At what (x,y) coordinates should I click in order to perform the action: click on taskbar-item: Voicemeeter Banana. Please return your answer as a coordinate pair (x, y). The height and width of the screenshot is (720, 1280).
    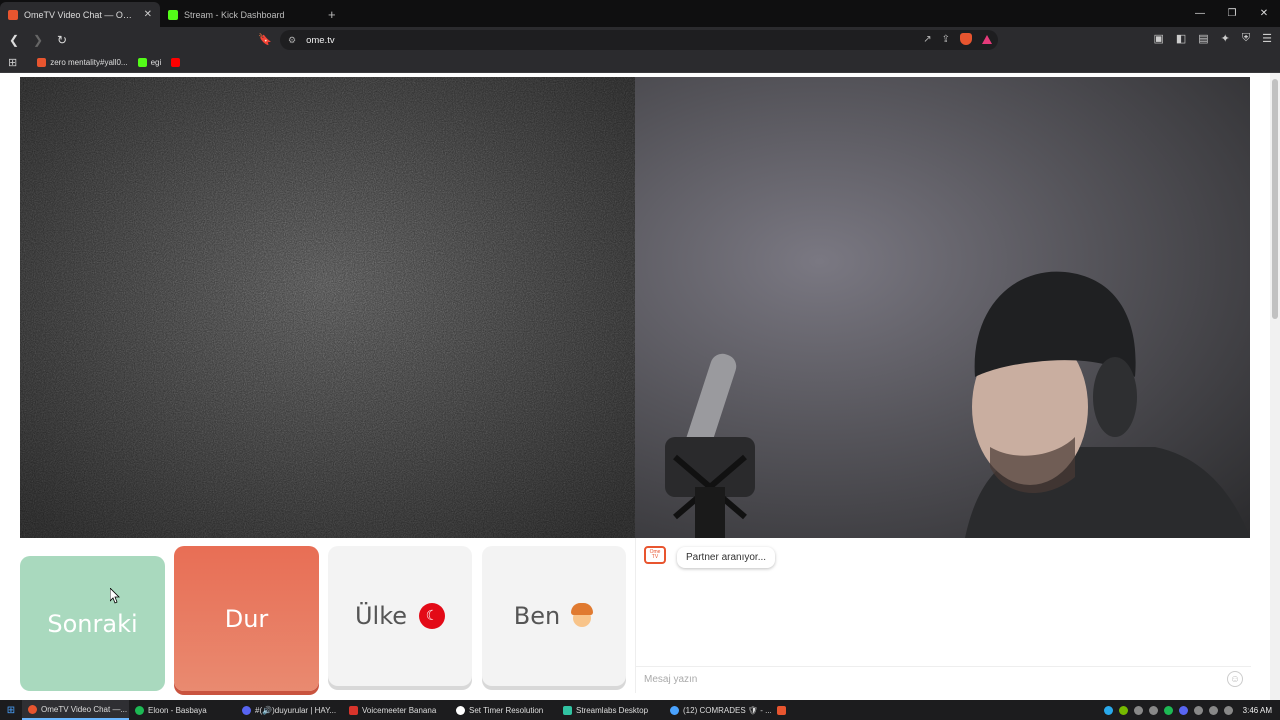
    Looking at the image, I should click on (396, 710).